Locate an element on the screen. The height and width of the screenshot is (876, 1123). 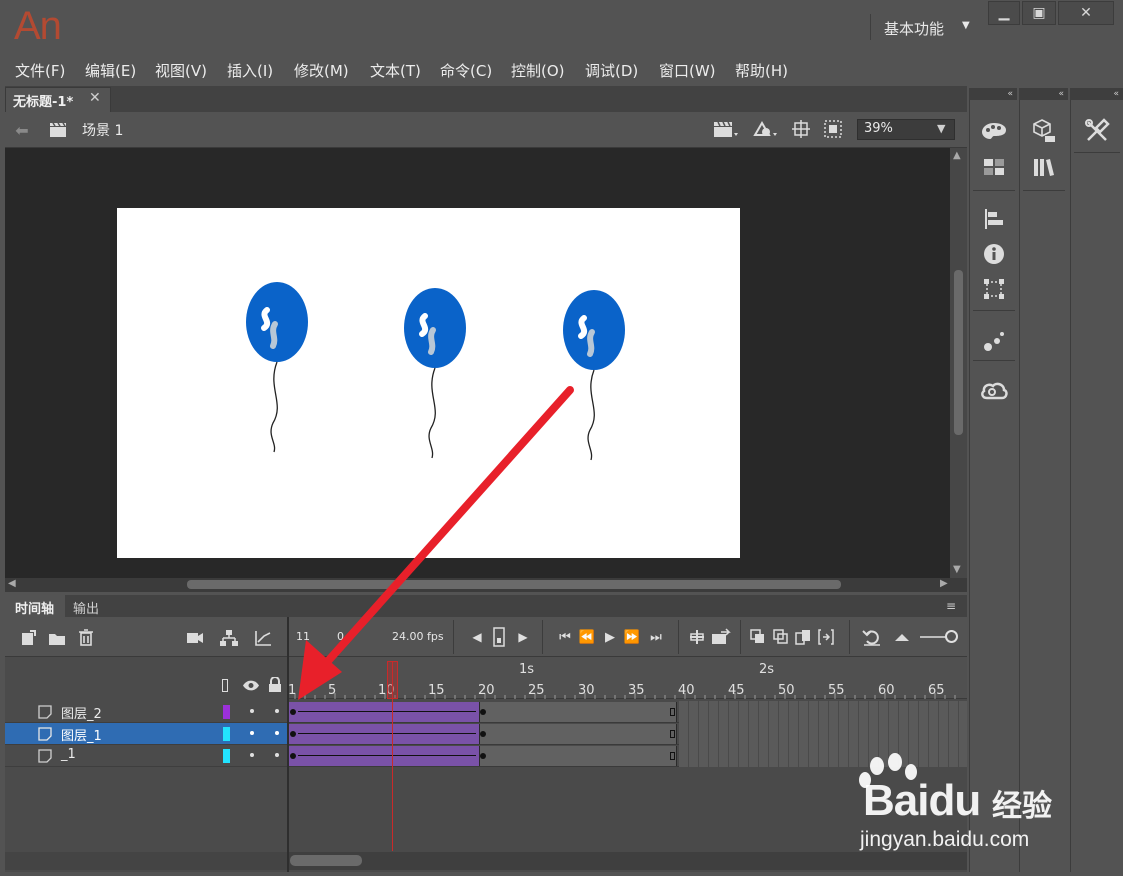
go-to-last-frame-icon: ⏭ is located at coordinates (656, 637).